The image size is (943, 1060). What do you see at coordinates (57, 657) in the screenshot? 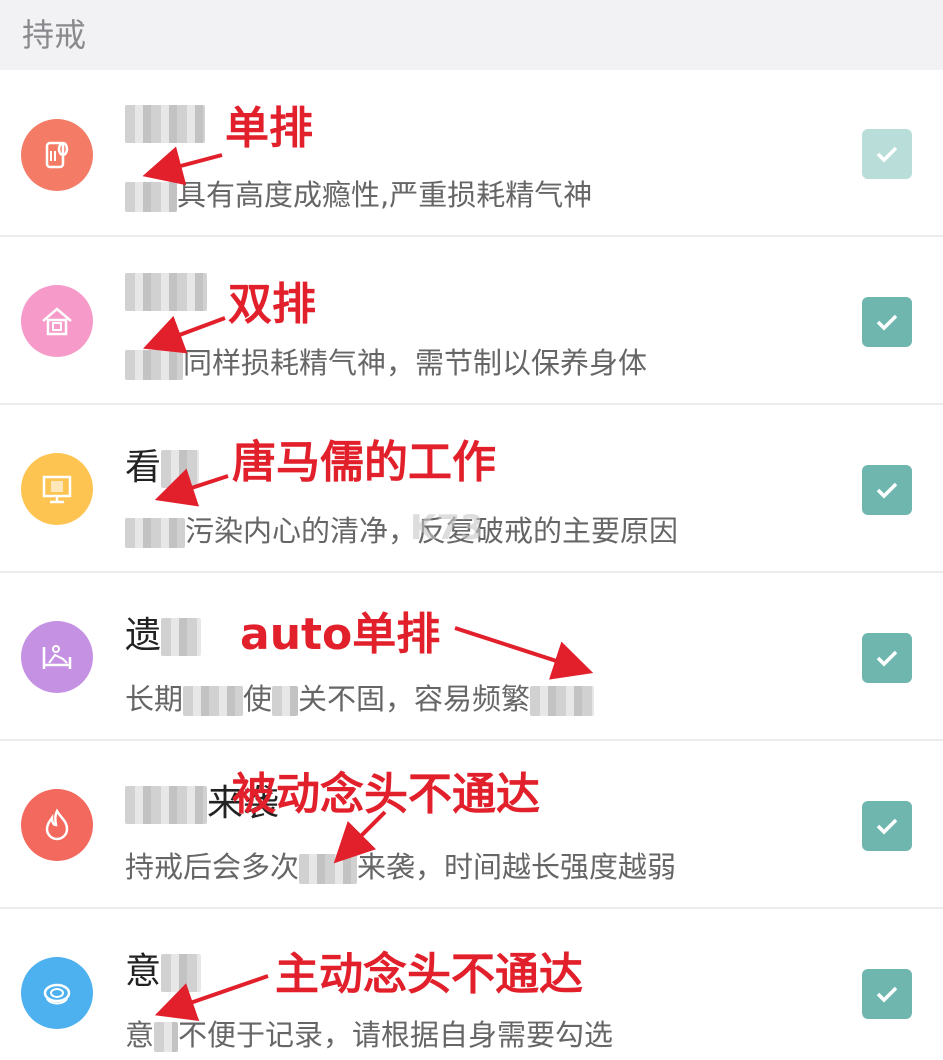
I see `bed-icon` at bounding box center [57, 657].